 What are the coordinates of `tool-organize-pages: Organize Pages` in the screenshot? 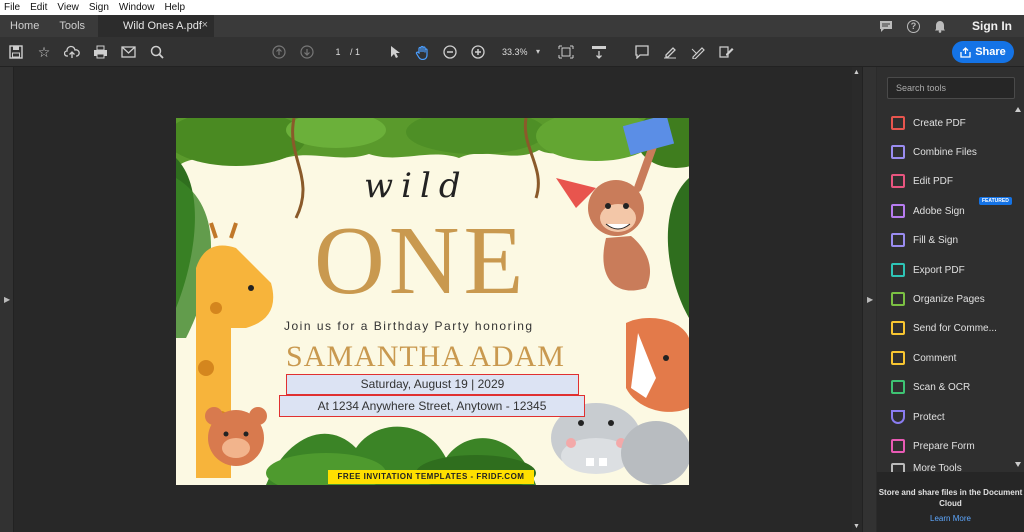 It's located at (955, 299).